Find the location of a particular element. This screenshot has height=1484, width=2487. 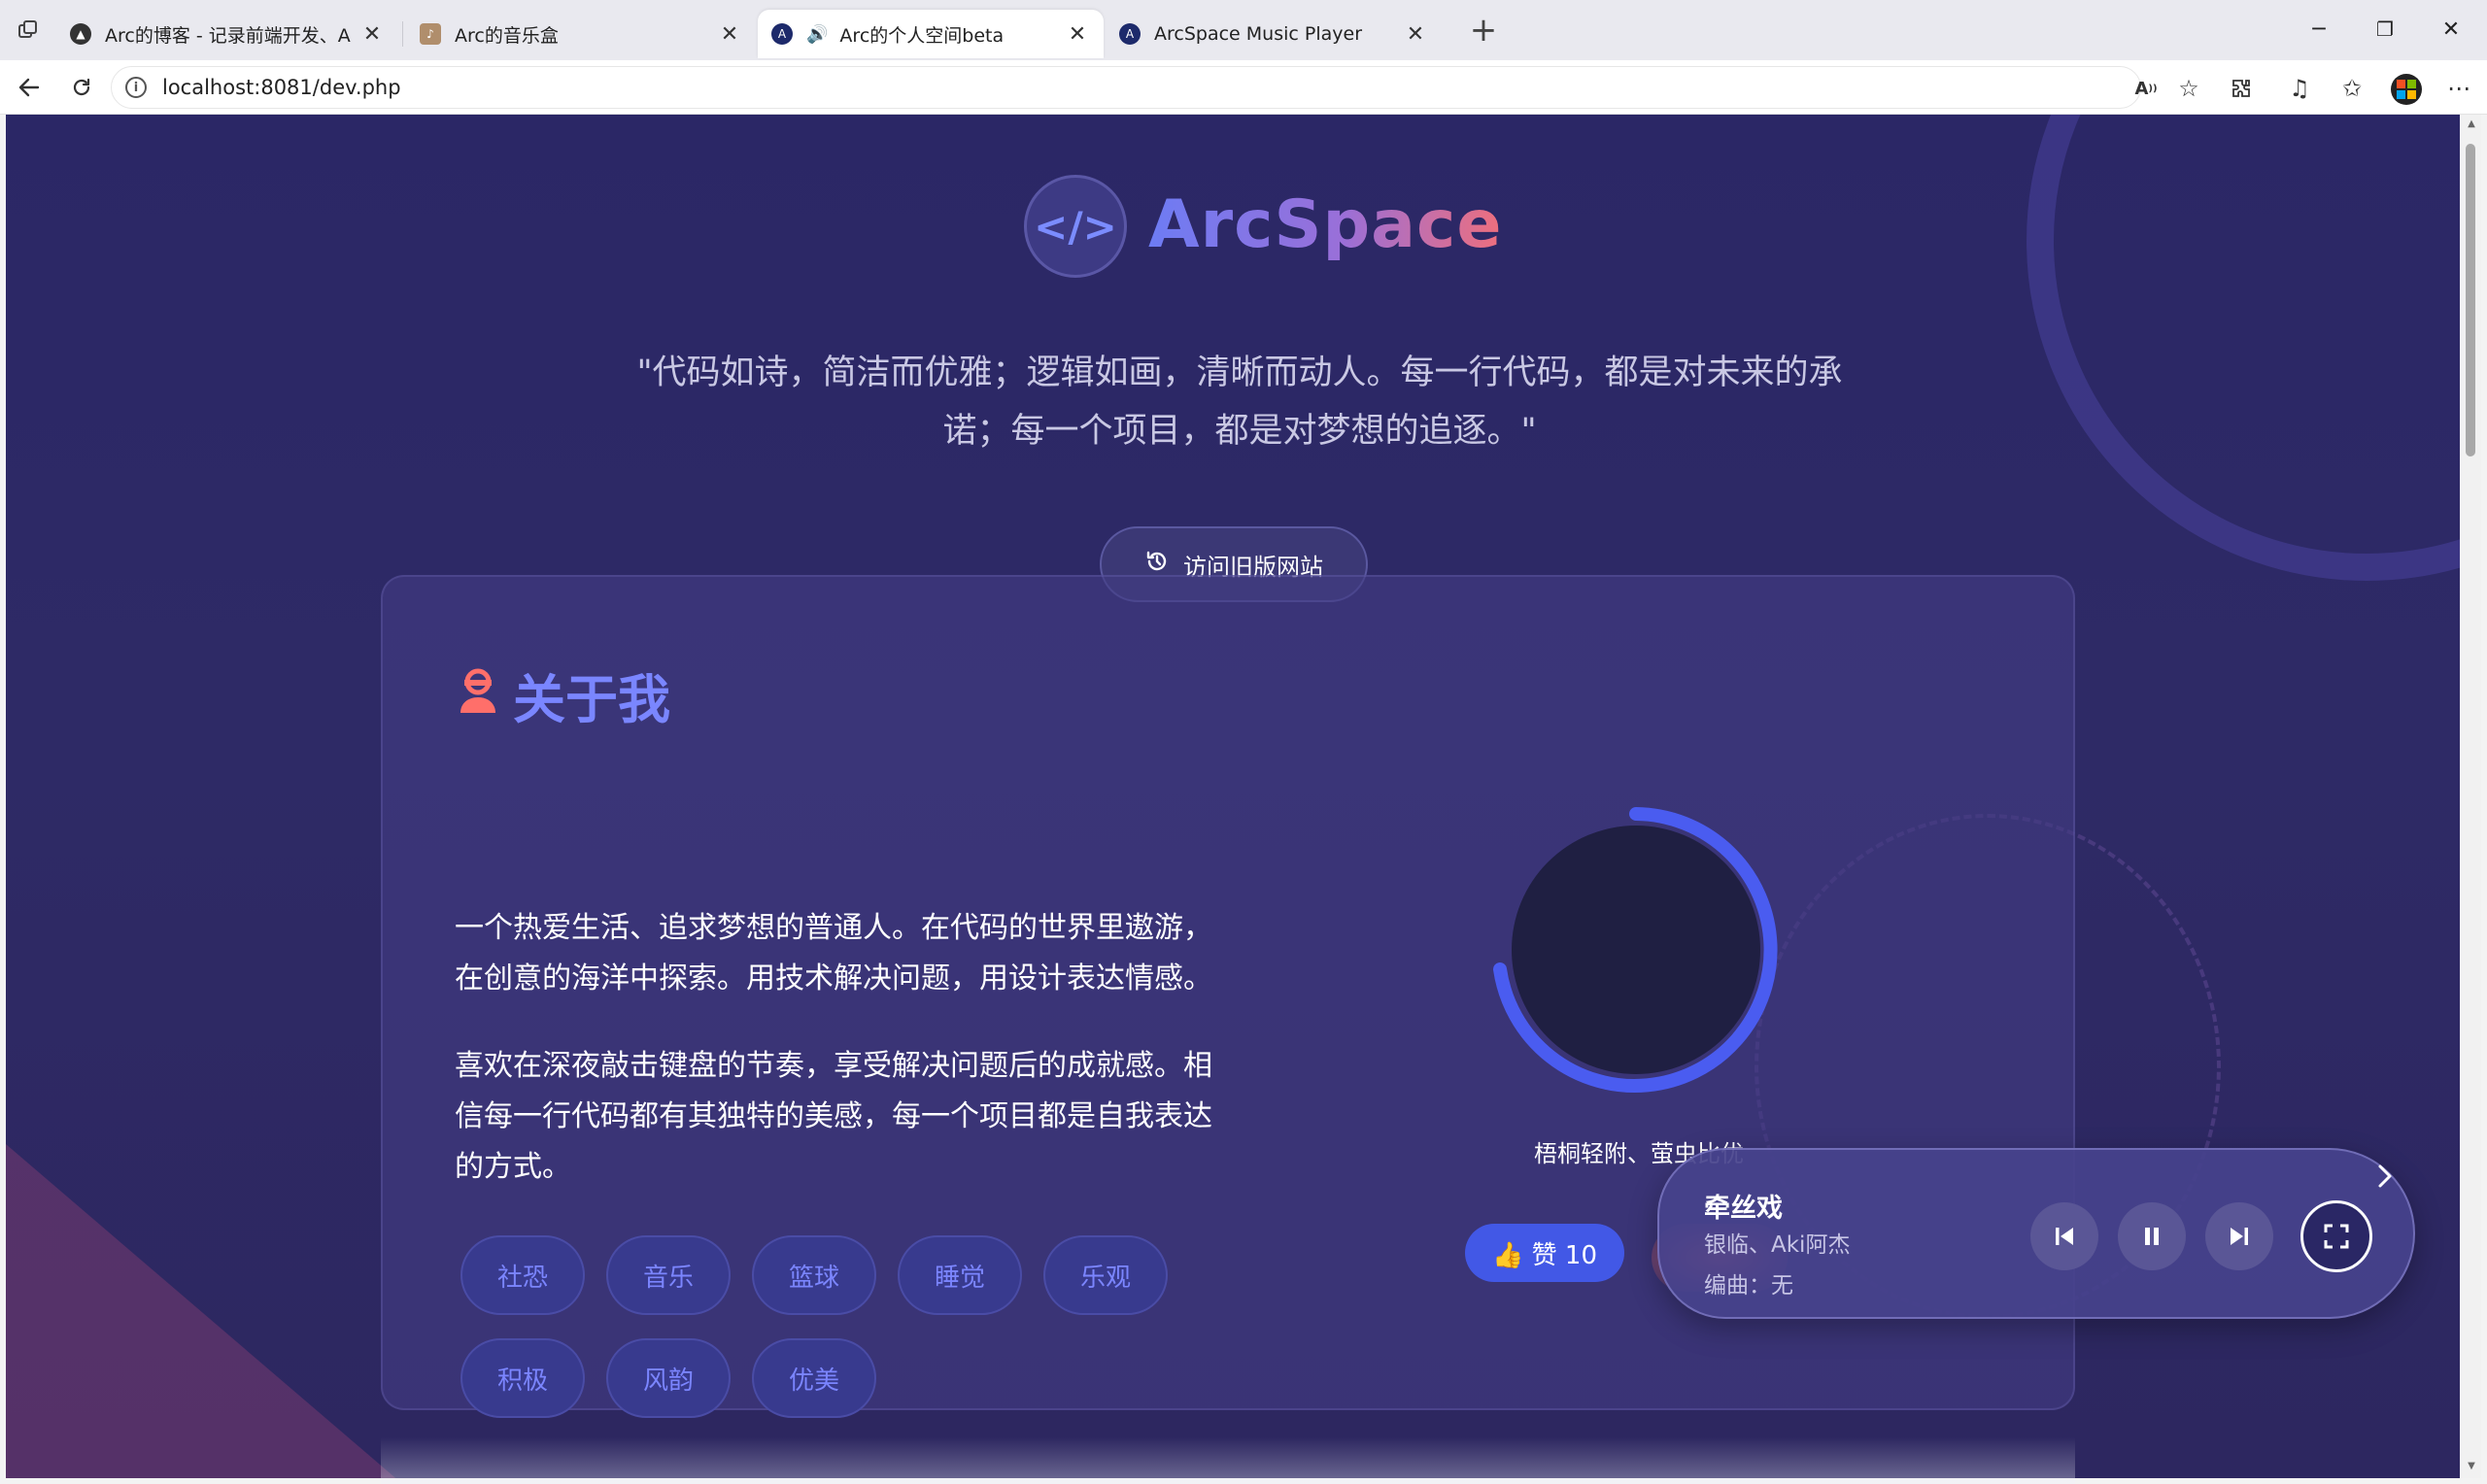

song-artist: 银临、Aki阿杰 is located at coordinates (1777, 1245).